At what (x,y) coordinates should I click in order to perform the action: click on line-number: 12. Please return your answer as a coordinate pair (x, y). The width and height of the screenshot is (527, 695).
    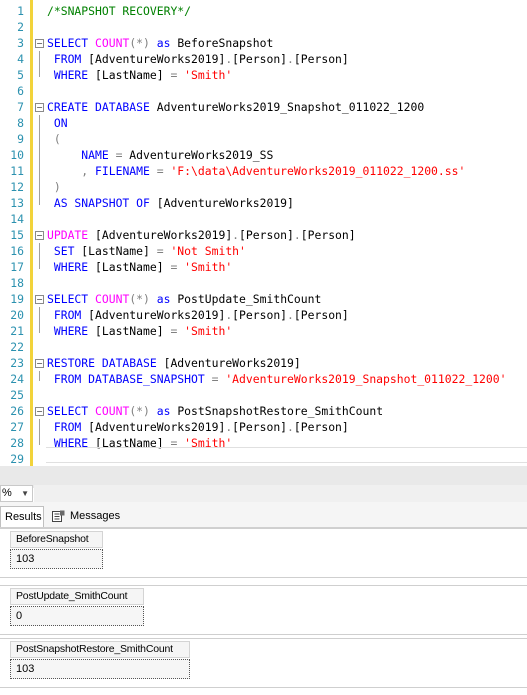
    Looking at the image, I should click on (17, 187).